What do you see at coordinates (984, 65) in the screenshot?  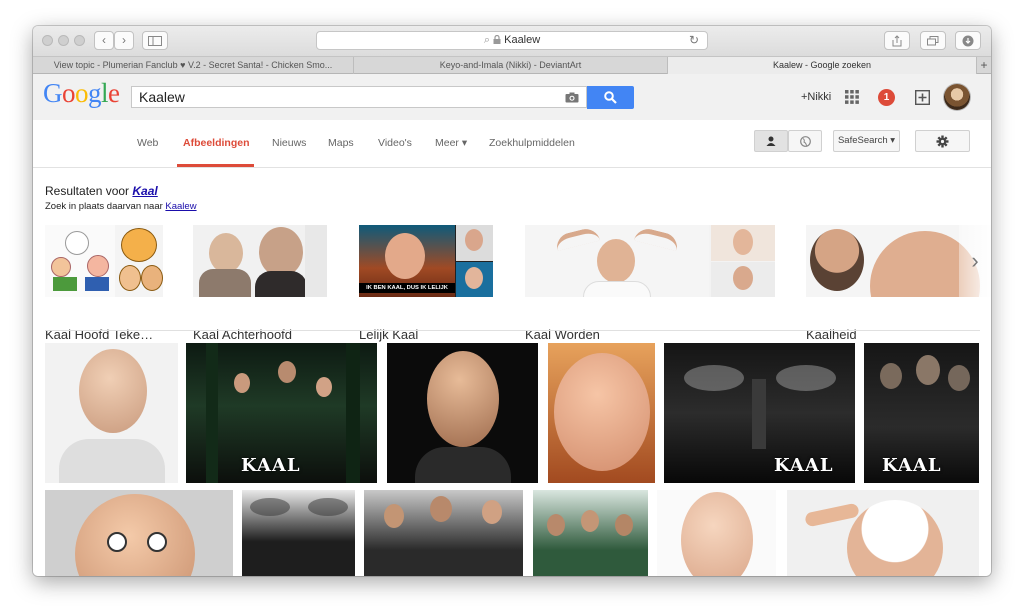 I see `new-tab-button: +` at bounding box center [984, 65].